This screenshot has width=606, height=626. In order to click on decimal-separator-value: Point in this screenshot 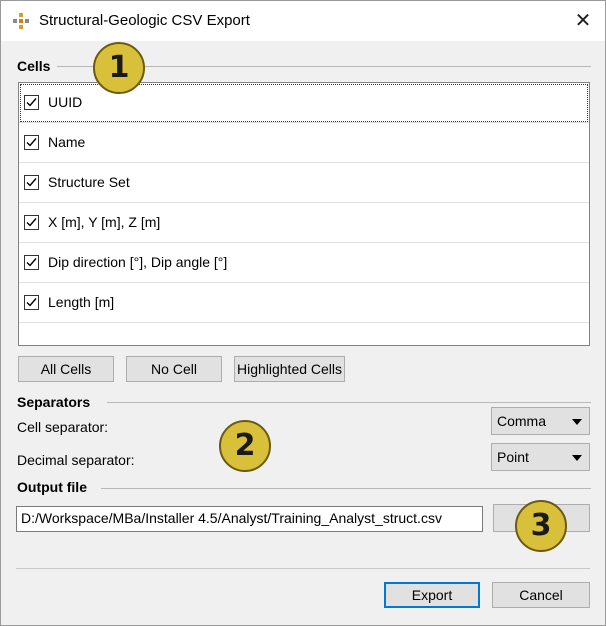, I will do `click(513, 457)`.